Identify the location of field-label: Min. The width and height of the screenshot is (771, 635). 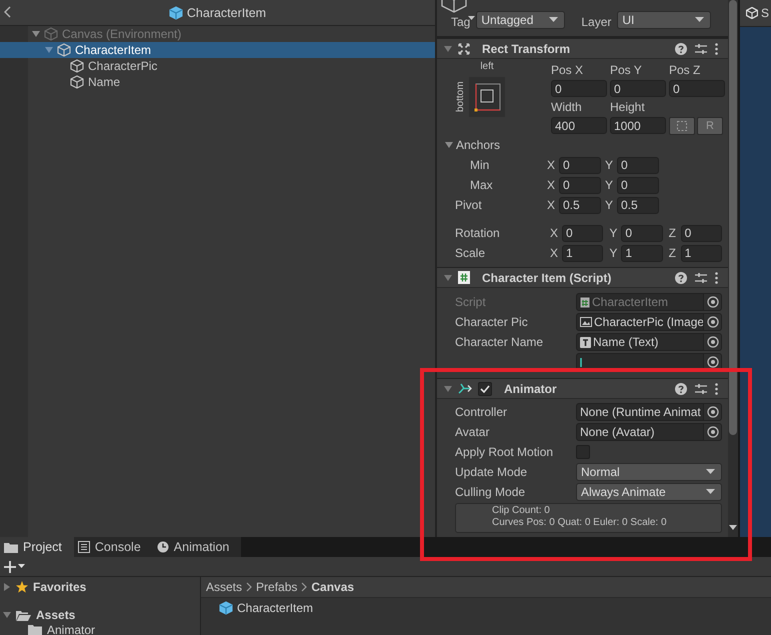
(480, 165).